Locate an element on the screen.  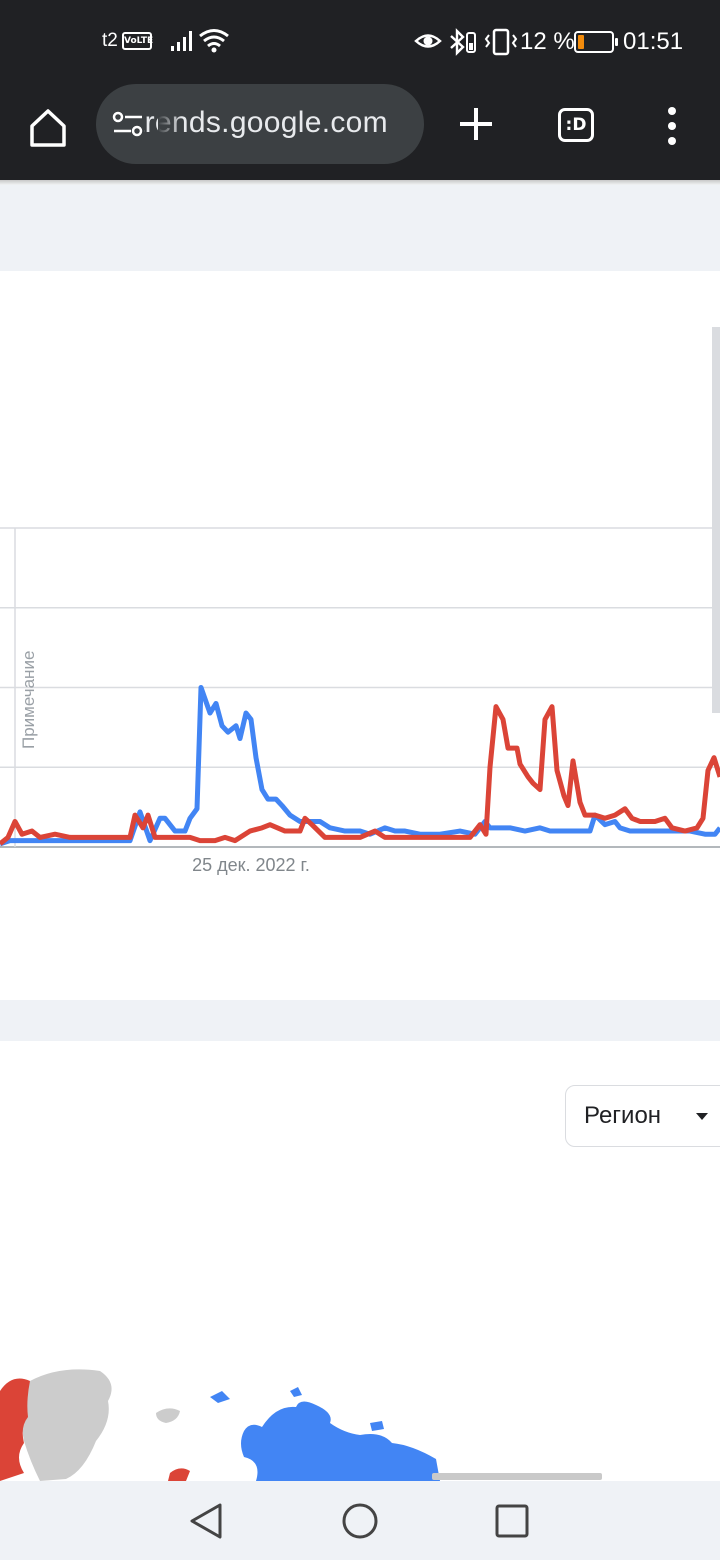
battery-icon is located at coordinates (596, 42).